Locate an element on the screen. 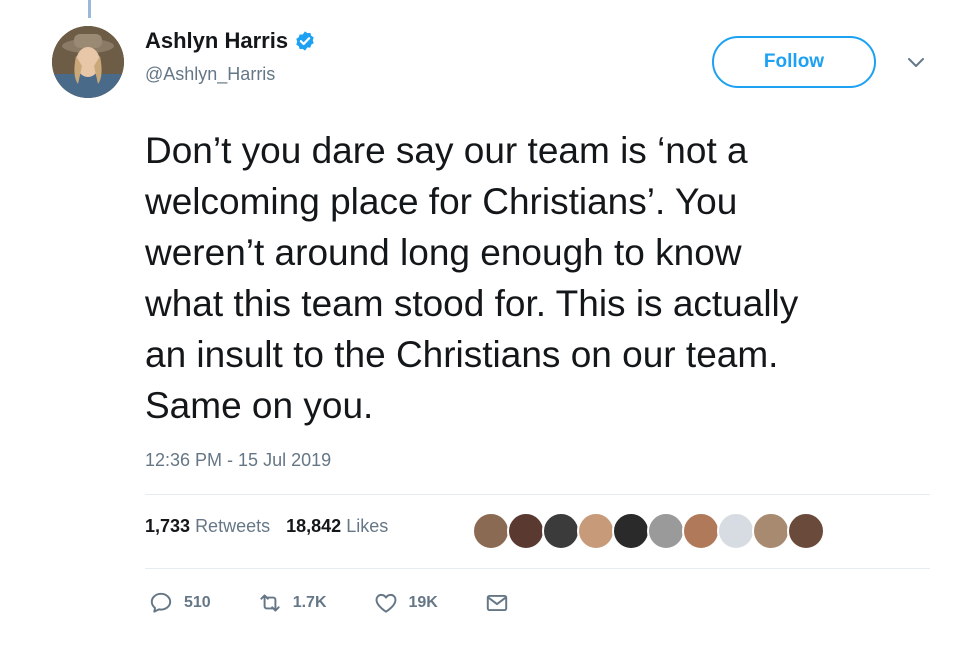  tweet-timestamp: 12:36 PM - 15 Jul 2019 is located at coordinates (238, 460).